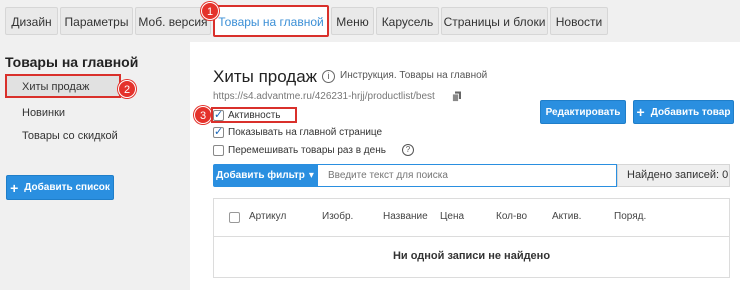 This screenshot has width=740, height=290. Describe the element at coordinates (452, 216) in the screenshot. I see `column-price: Цена` at that location.